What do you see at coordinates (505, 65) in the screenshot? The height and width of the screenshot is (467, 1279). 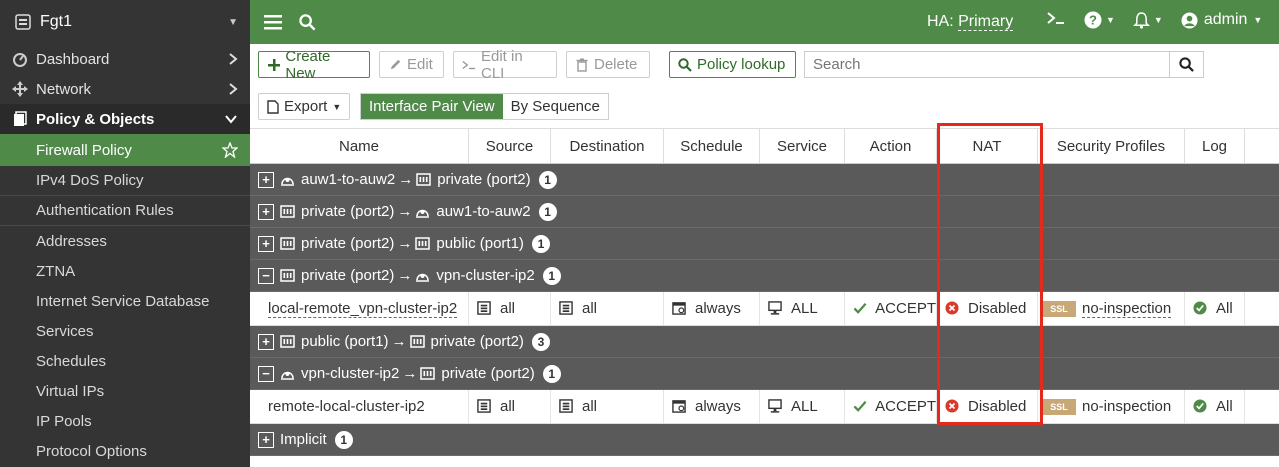 I see `edit-in-cli-button: Edit in CLI` at bounding box center [505, 65].